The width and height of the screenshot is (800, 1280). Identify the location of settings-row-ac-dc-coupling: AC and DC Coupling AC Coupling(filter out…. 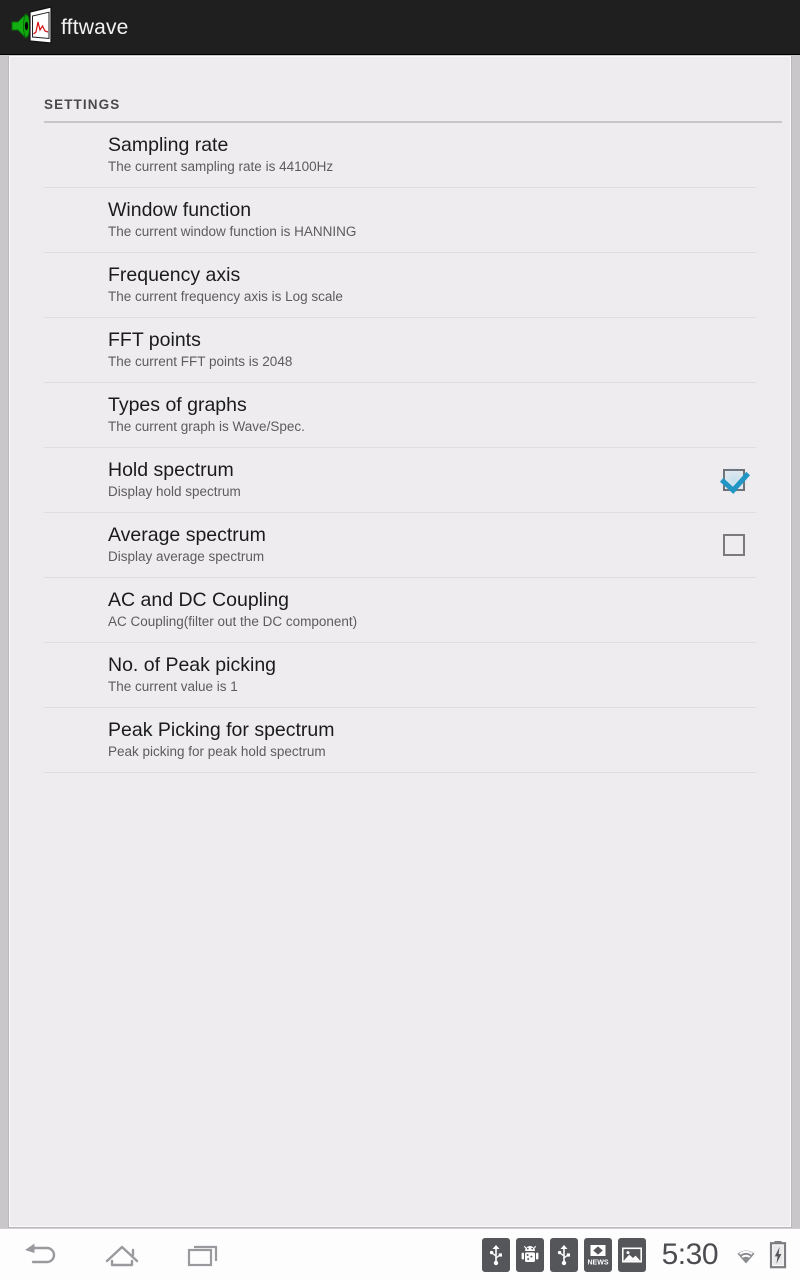
(400, 610).